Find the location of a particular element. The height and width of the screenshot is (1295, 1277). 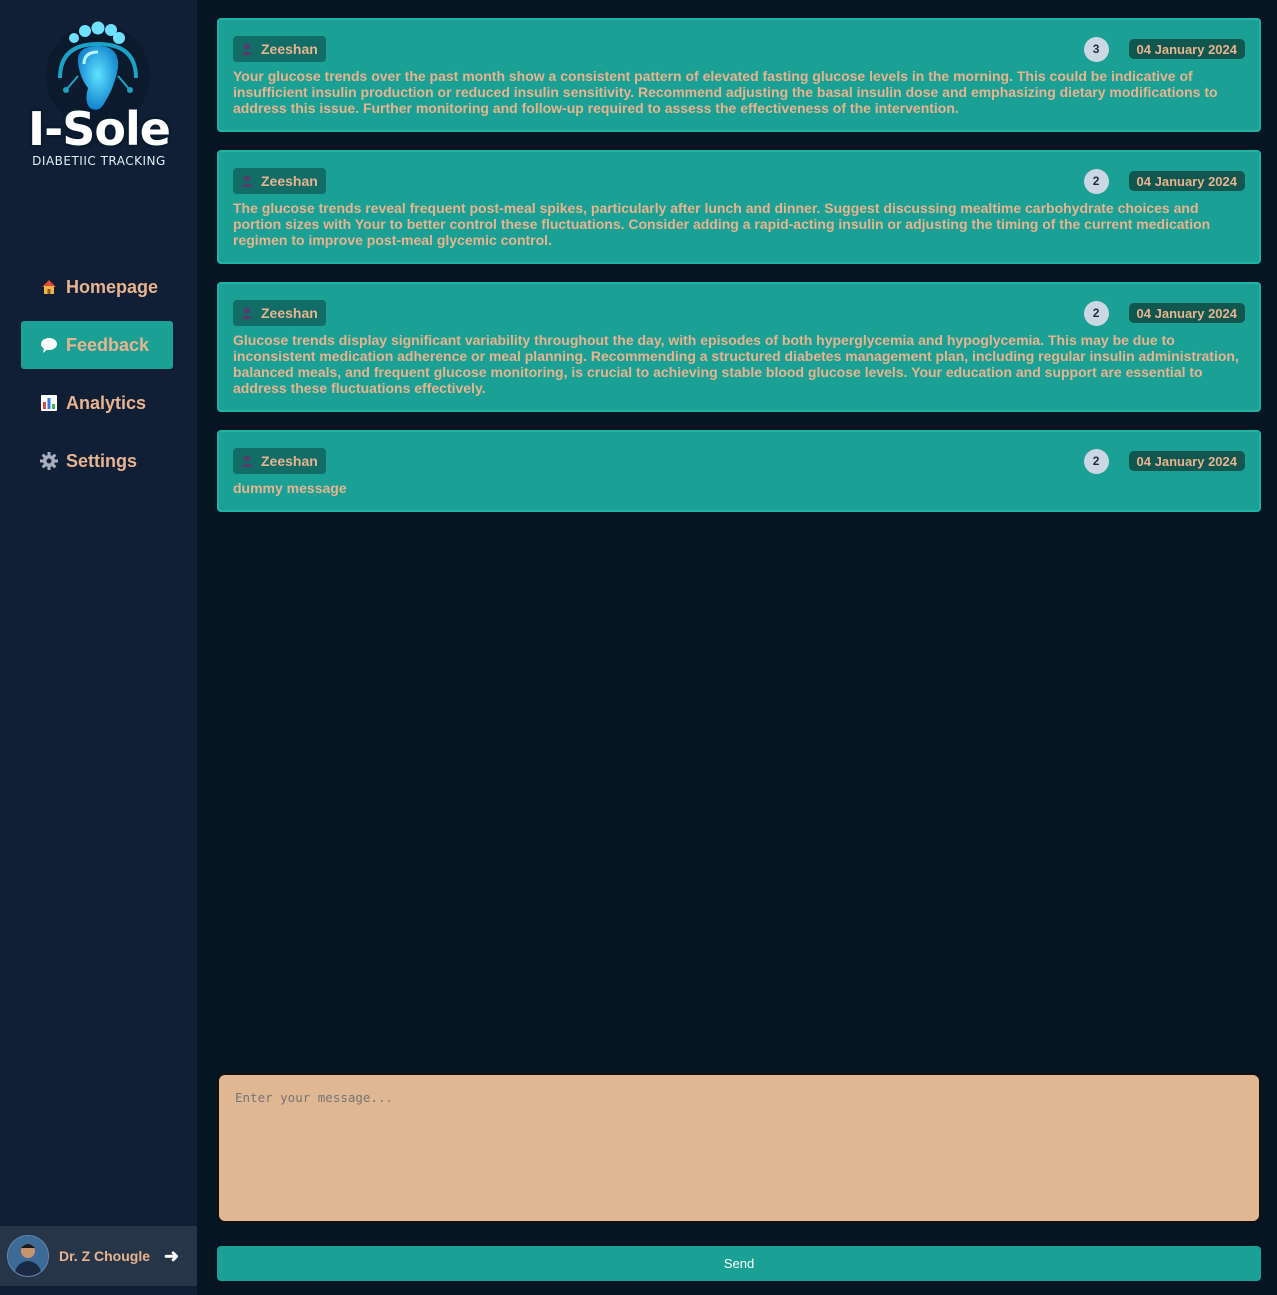

arrow-right-icon: ➜ is located at coordinates (171, 1256).